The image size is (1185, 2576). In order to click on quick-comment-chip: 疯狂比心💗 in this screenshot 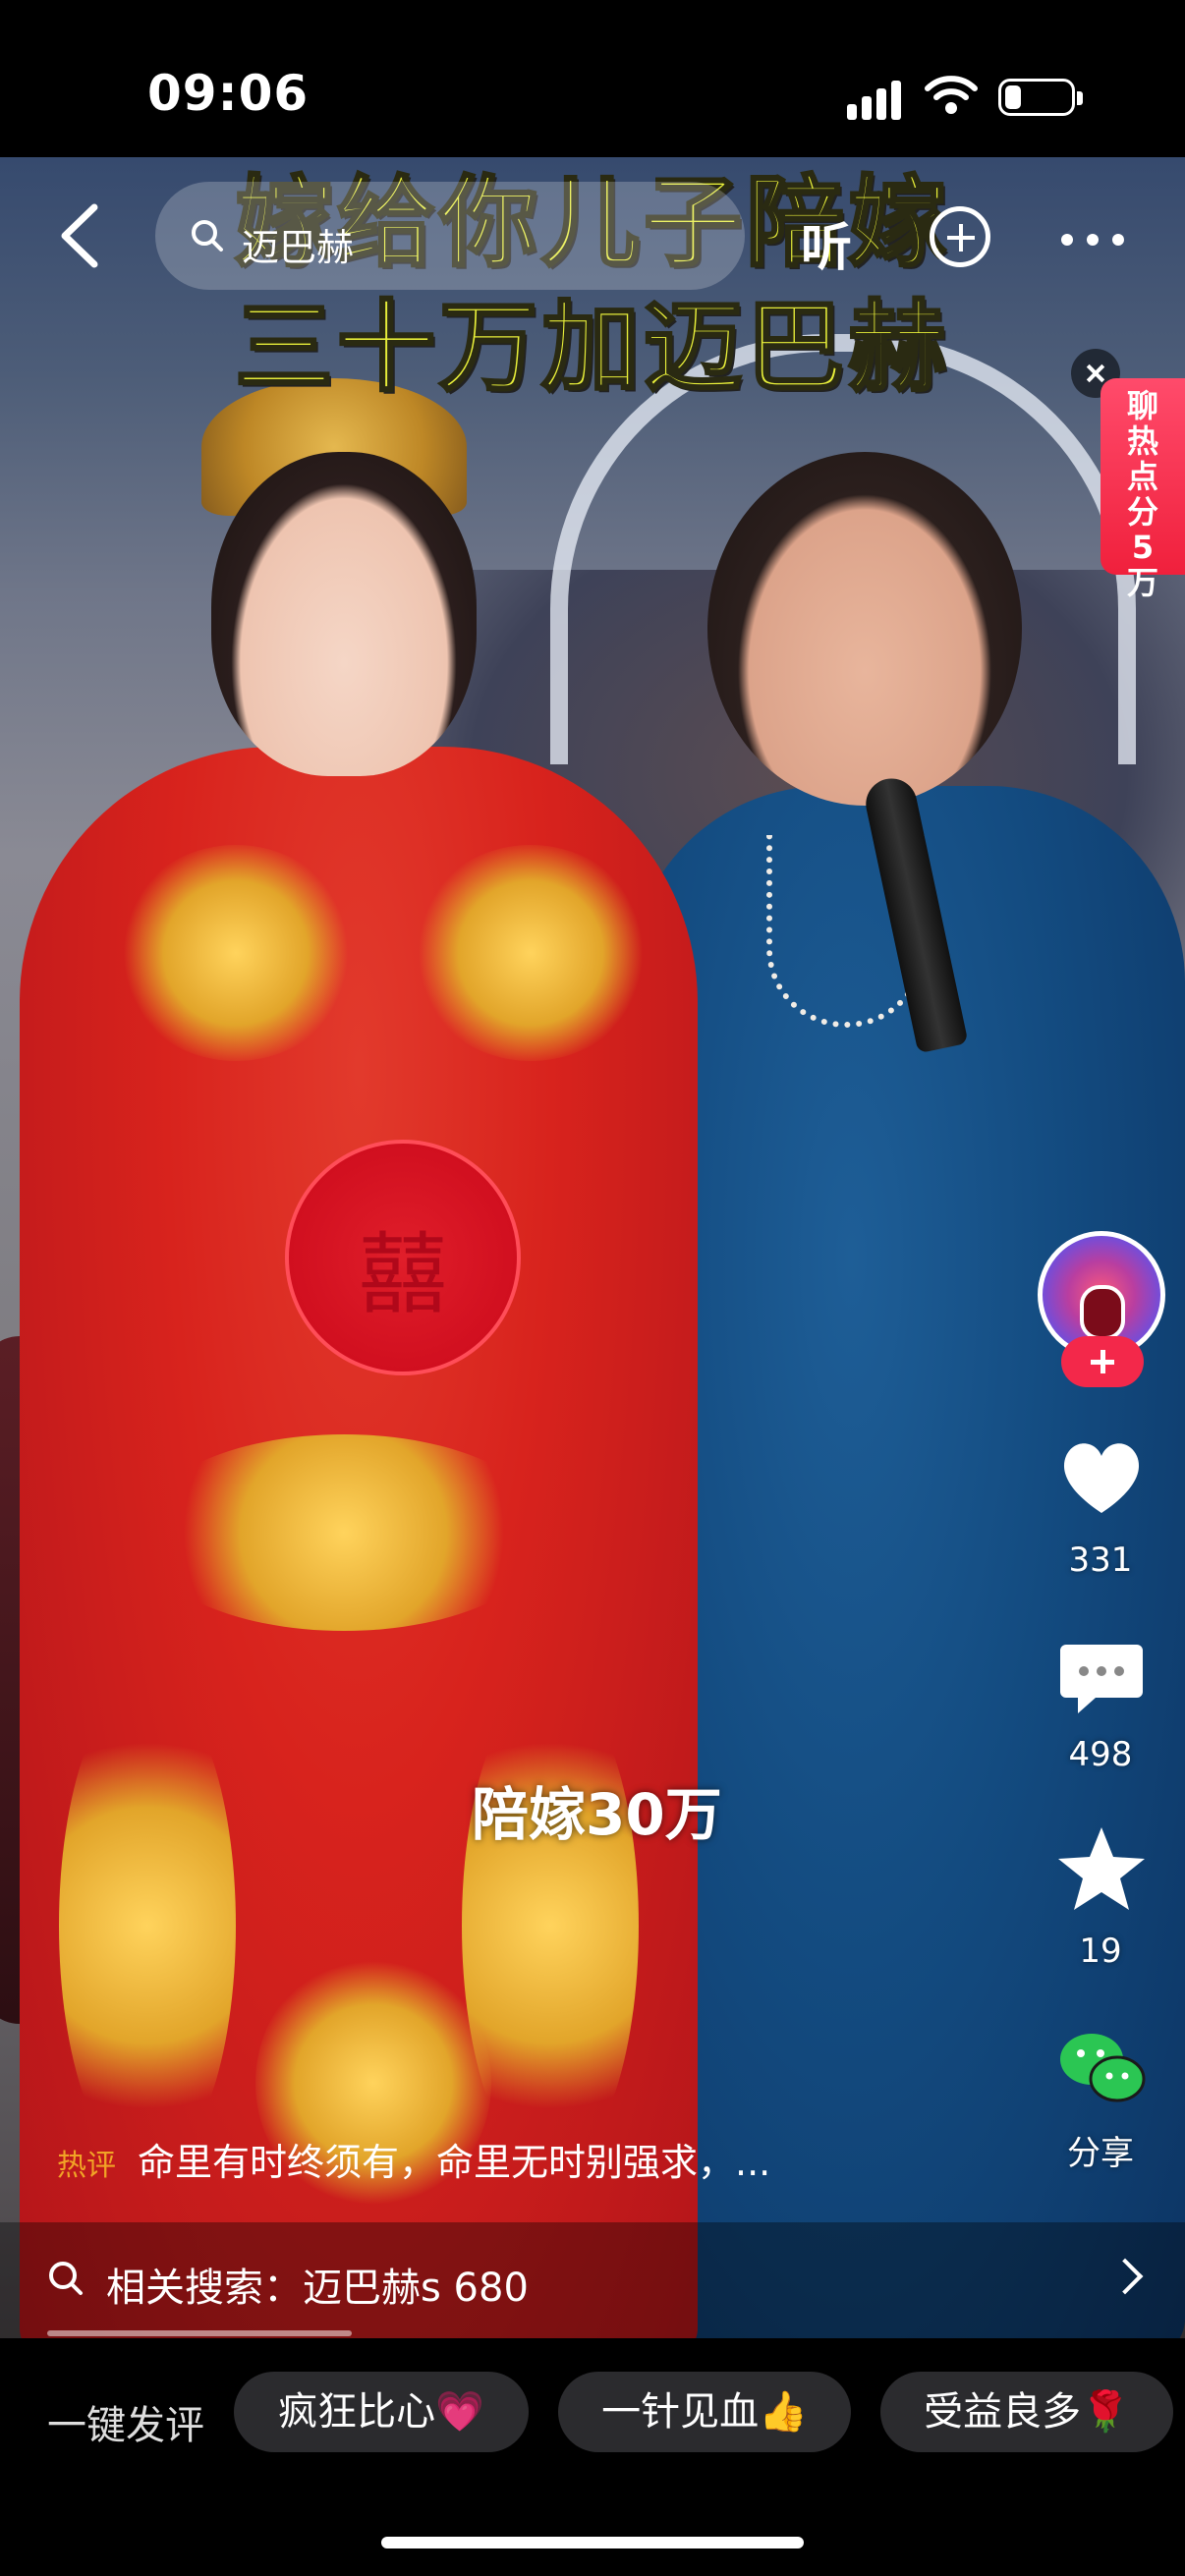, I will do `click(382, 2412)`.